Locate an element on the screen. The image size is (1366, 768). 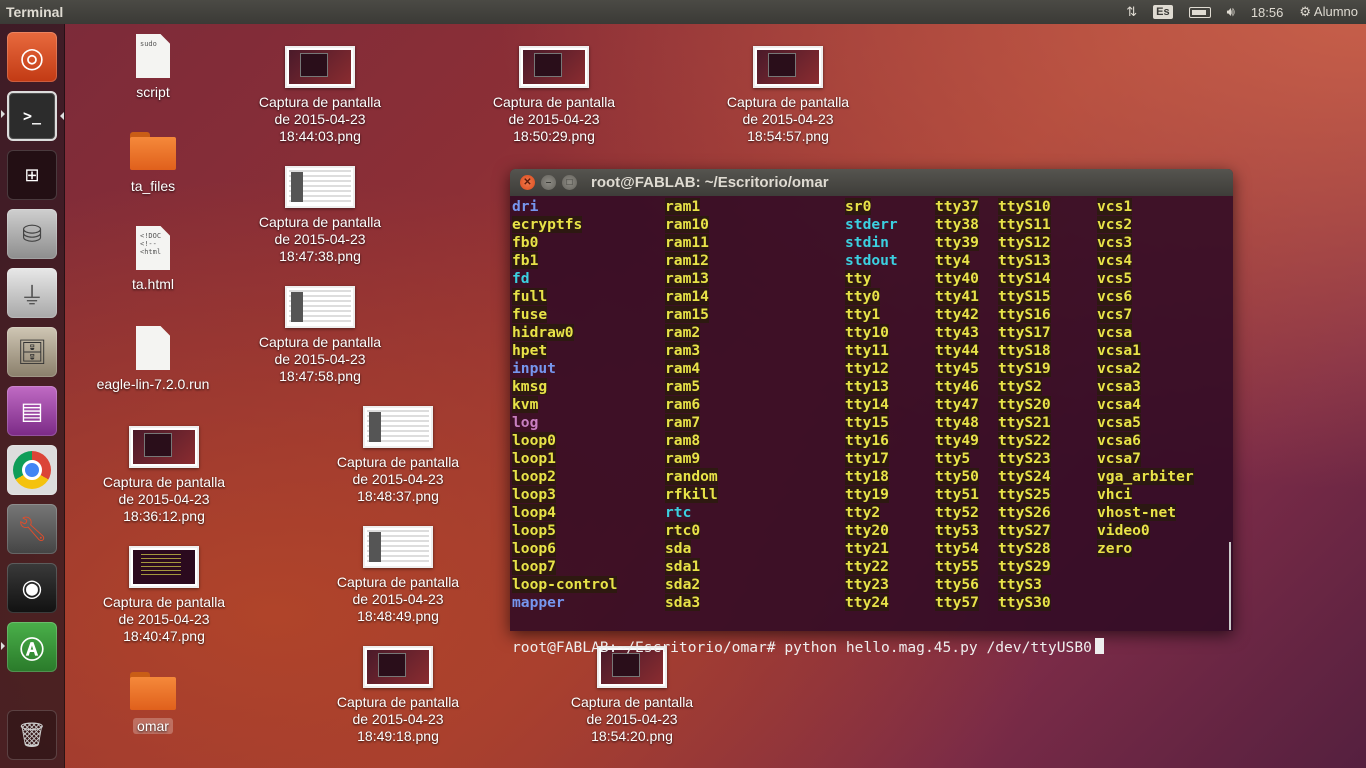
device-entry: rfkill is located at coordinates (691, 494).